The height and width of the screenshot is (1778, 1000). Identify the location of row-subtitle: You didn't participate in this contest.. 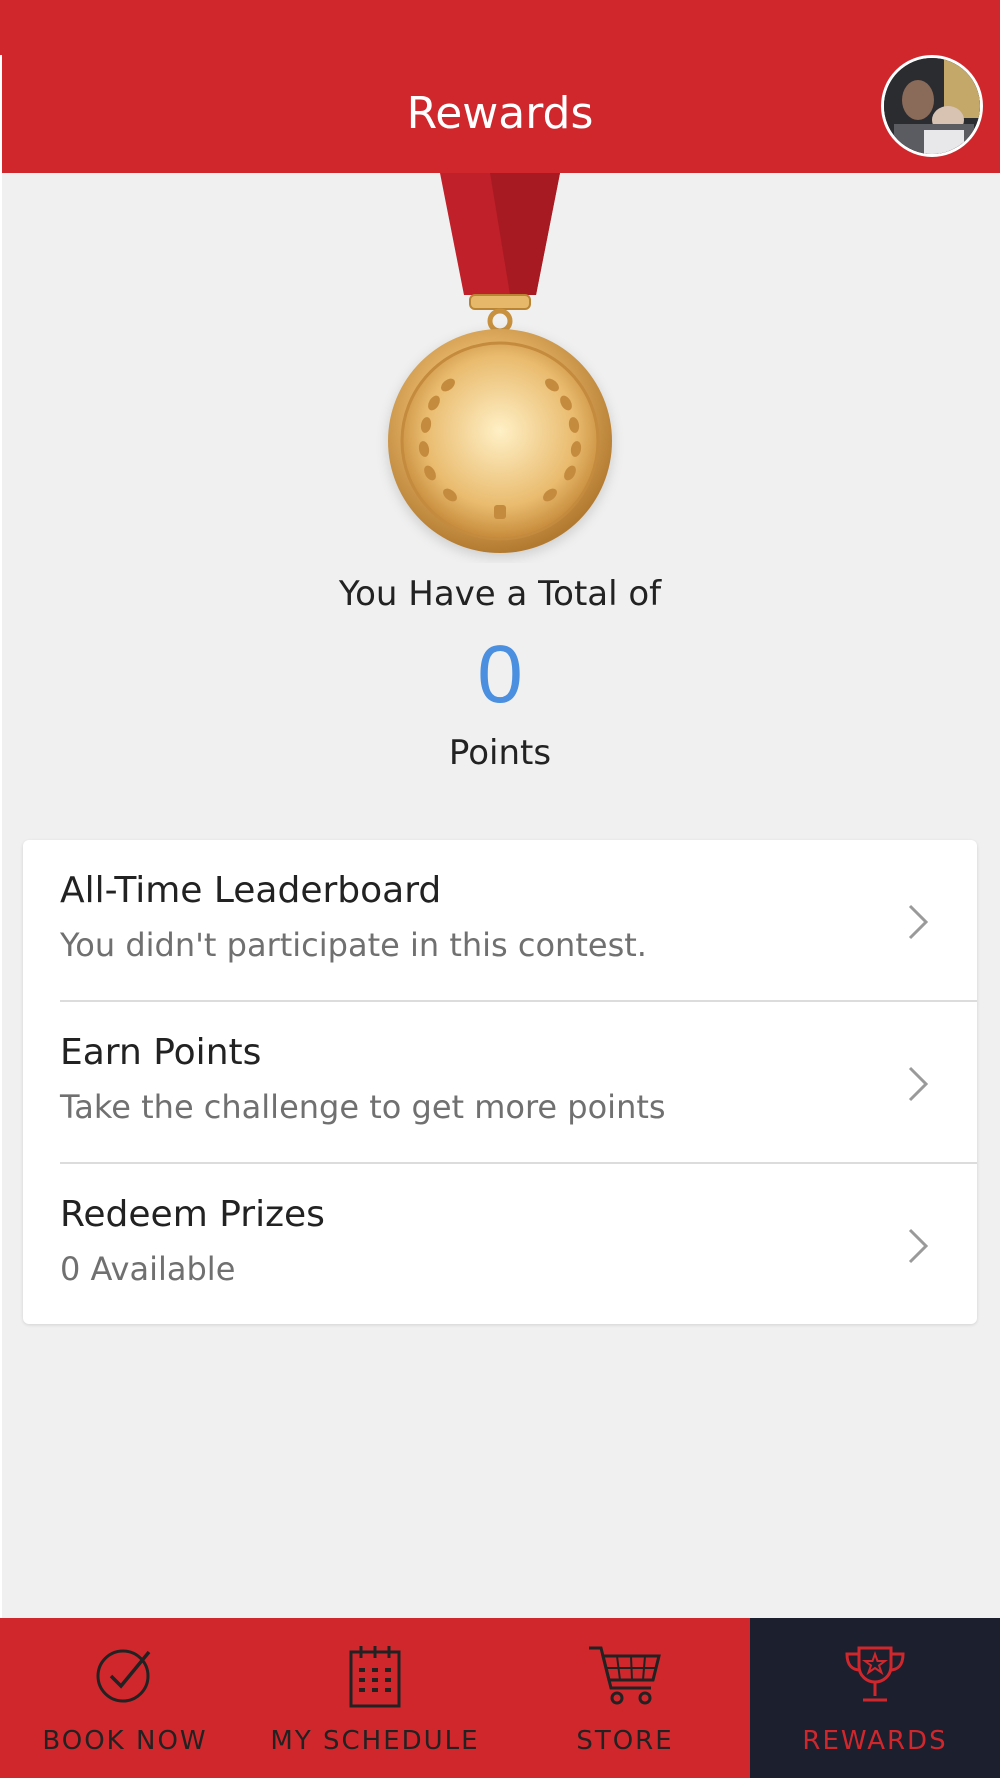
(353, 945).